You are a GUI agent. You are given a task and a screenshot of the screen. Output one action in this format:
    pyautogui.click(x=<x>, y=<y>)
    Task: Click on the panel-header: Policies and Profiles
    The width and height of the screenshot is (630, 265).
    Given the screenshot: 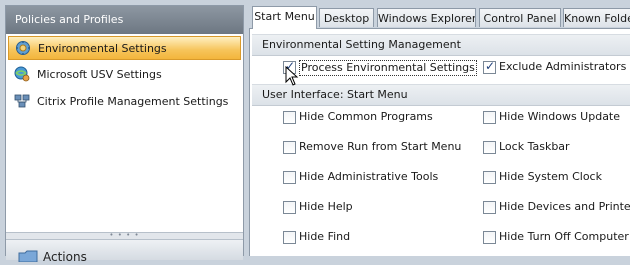 What is the action you would take?
    pyautogui.click(x=124, y=20)
    